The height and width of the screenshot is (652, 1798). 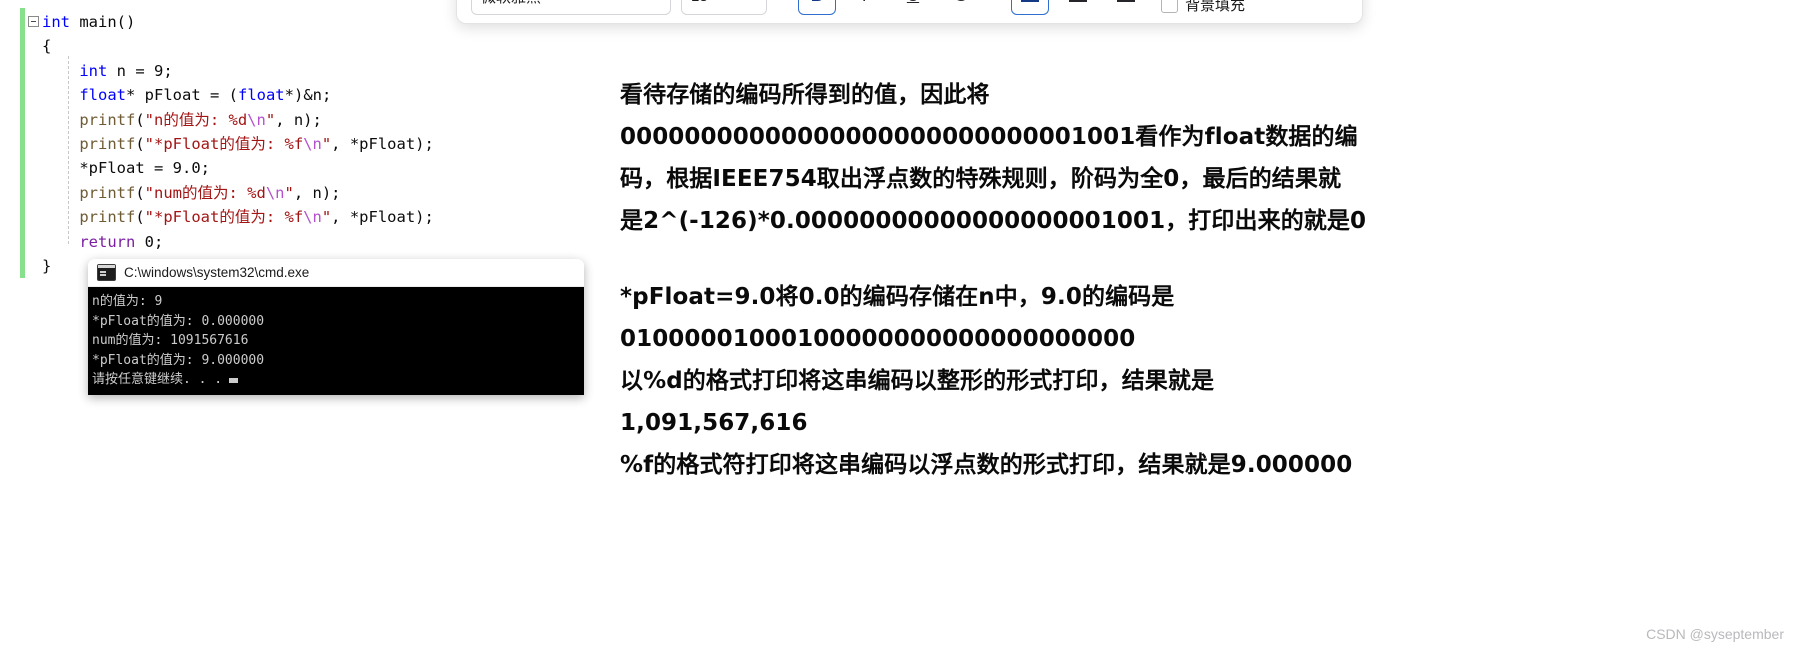 What do you see at coordinates (571, 7) in the screenshot?
I see `font-family-select: 微软雅黑` at bounding box center [571, 7].